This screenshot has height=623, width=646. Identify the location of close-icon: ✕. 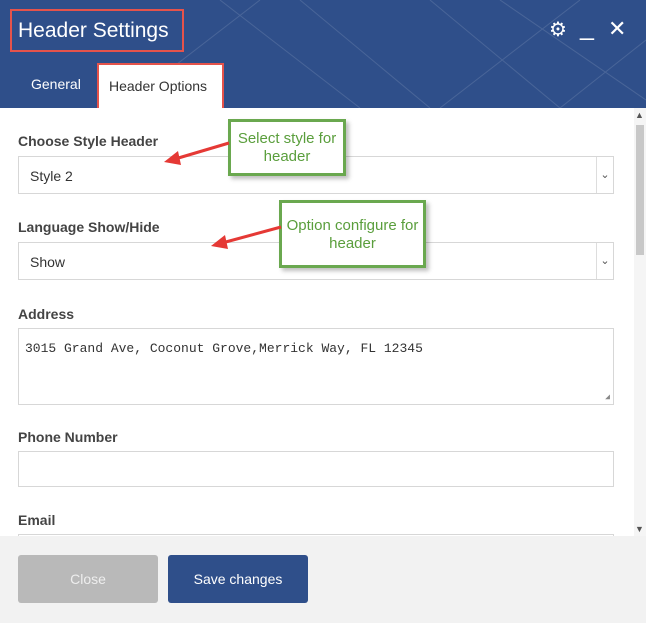
(617, 29).